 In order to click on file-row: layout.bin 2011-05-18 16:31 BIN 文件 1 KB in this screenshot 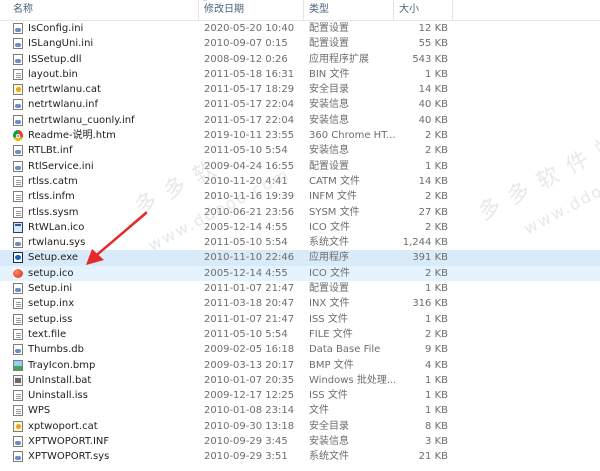, I will do `click(300, 74)`.